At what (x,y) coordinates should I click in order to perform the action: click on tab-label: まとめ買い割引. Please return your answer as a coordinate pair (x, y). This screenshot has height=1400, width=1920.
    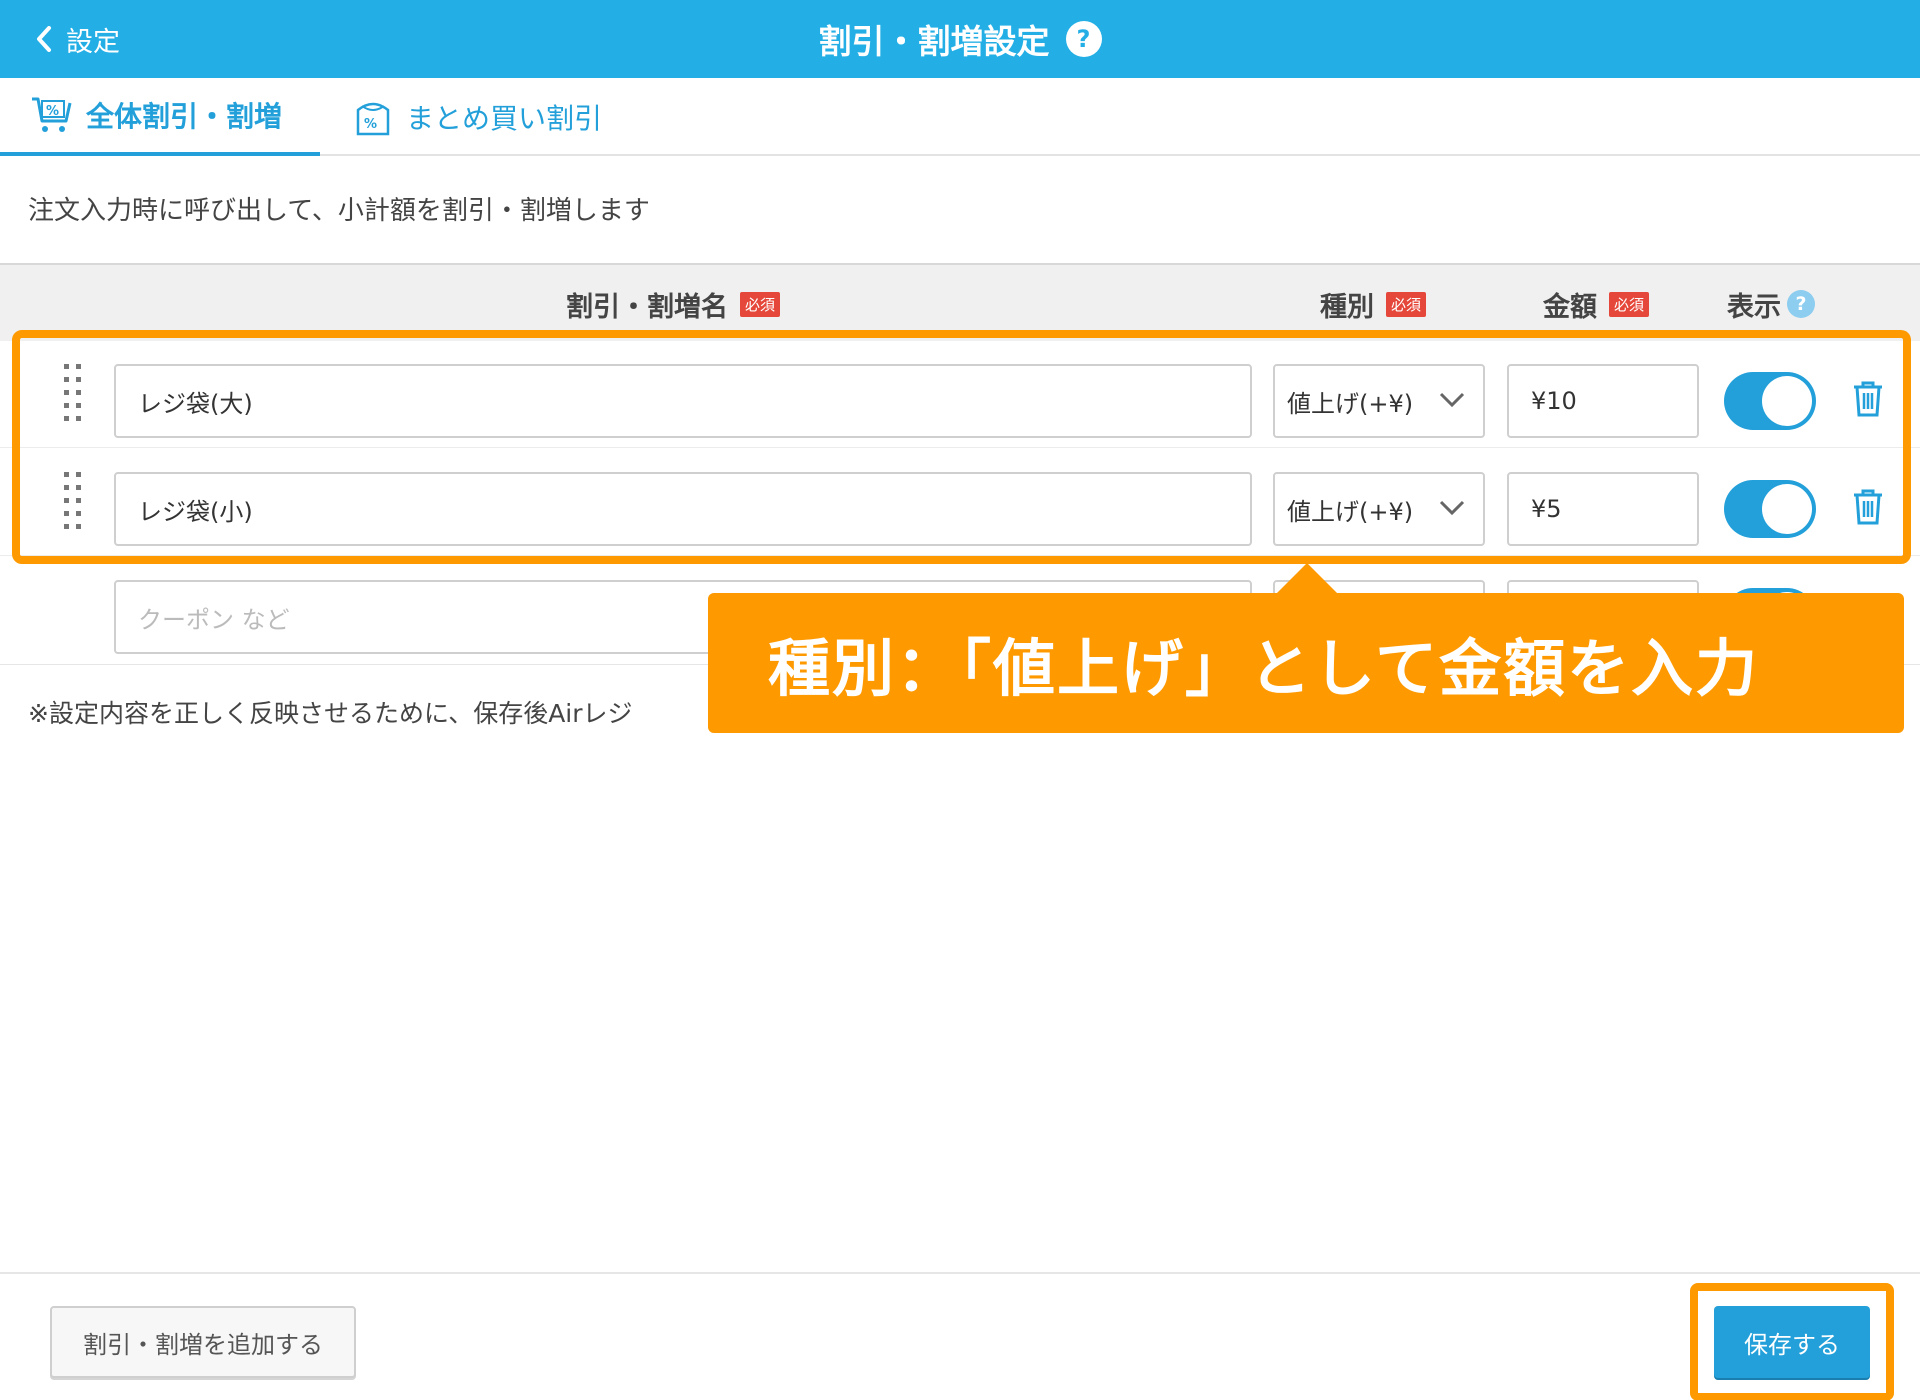
    Looking at the image, I should click on (504, 118).